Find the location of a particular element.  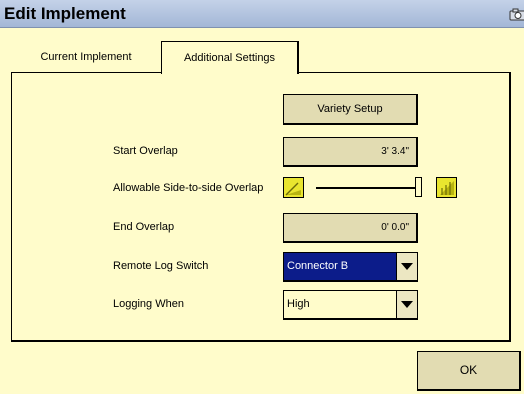

tab-additional-settings: Additional Settings is located at coordinates (230, 57).